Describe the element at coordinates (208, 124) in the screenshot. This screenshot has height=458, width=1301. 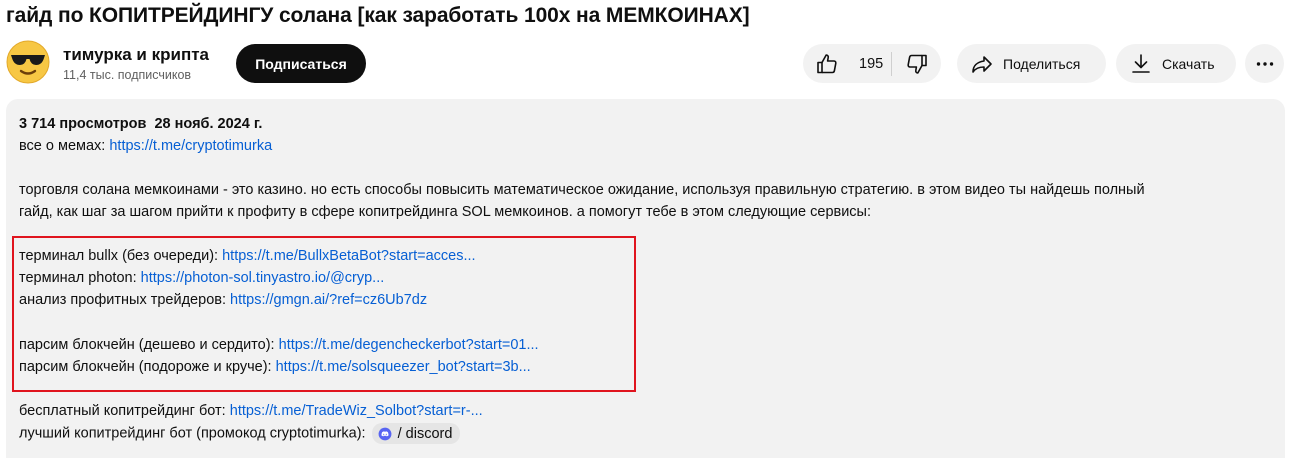
I see `upload-date: 28 нояб. 2024 г.` at that location.